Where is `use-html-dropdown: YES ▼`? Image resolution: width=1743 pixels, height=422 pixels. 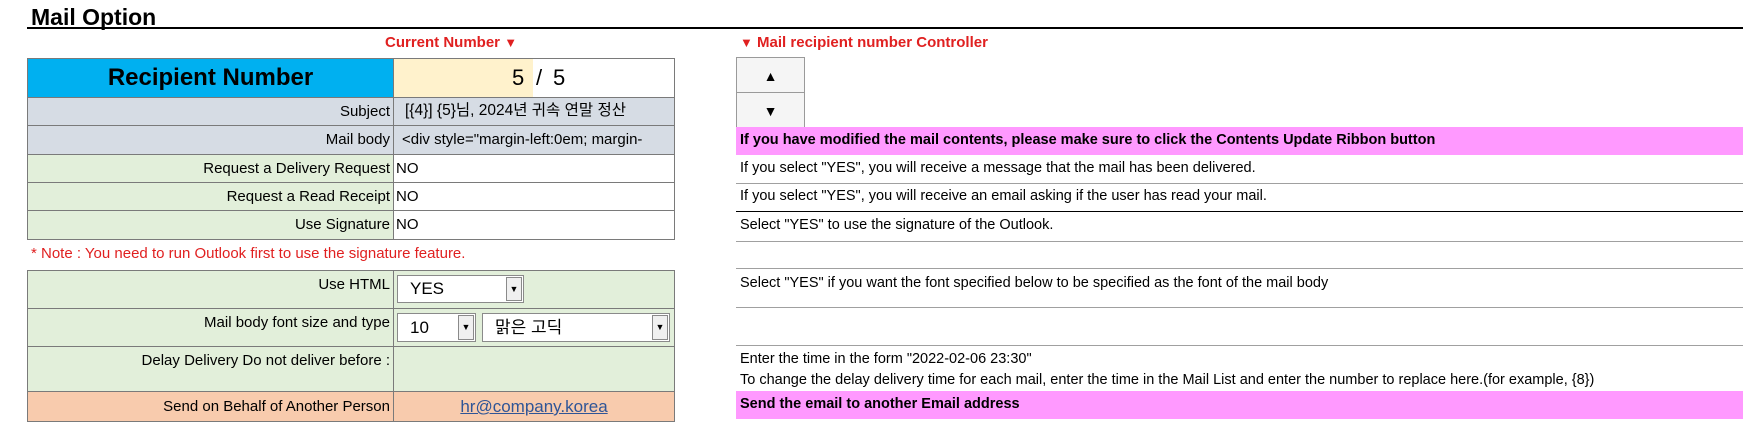 use-html-dropdown: YES ▼ is located at coordinates (460, 289).